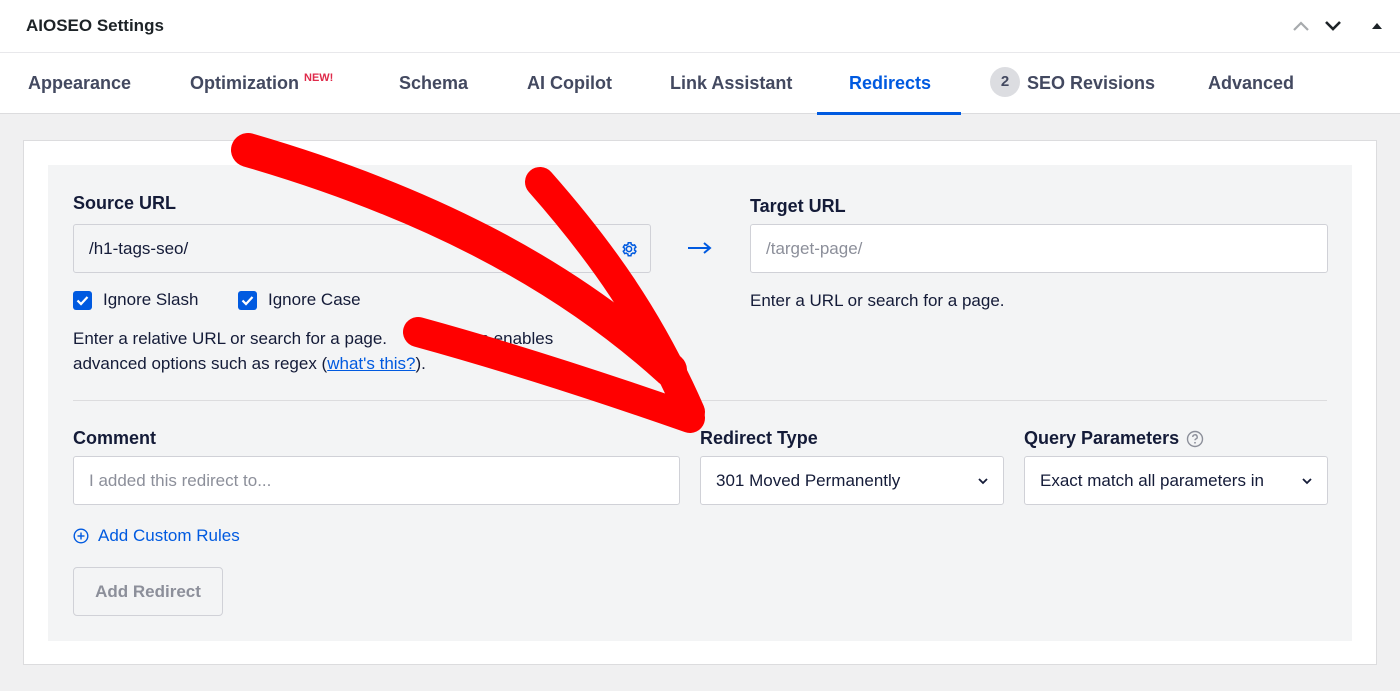 This screenshot has height=691, width=1400. Describe the element at coordinates (808, 480) in the screenshot. I see `redirect-type-value: 301 Moved Permanently` at that location.